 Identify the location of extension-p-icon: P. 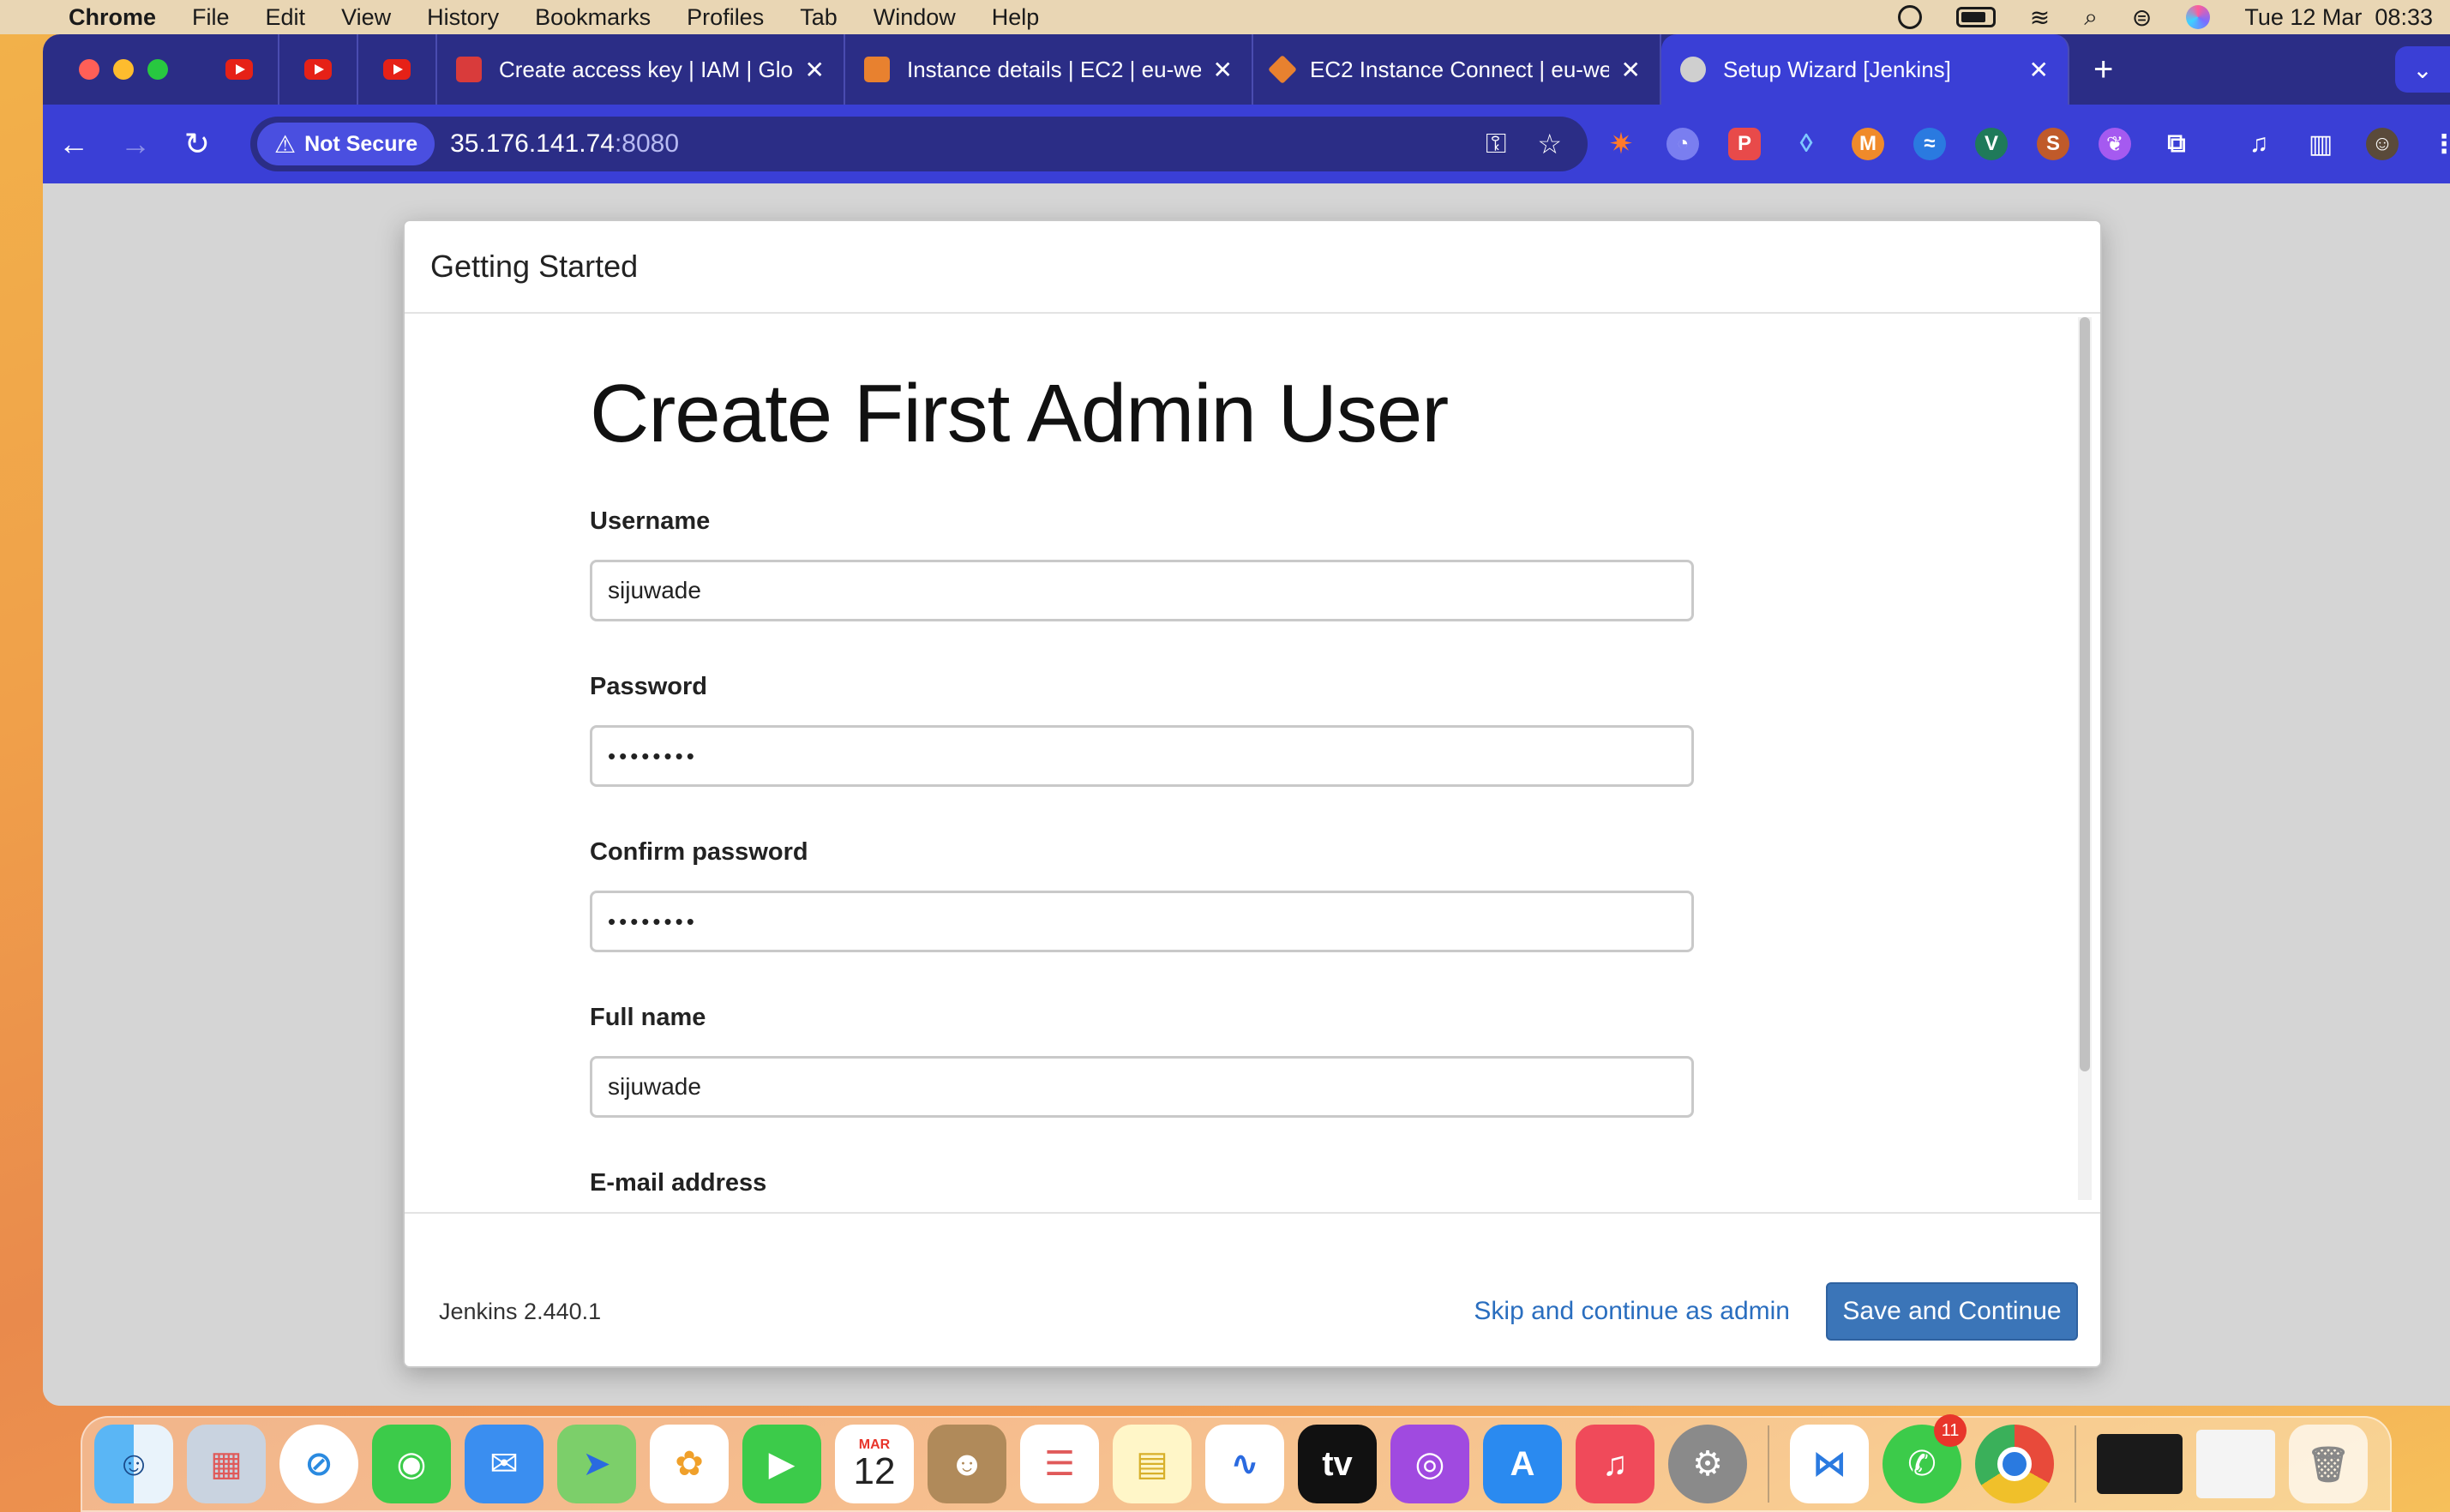
(1744, 144).